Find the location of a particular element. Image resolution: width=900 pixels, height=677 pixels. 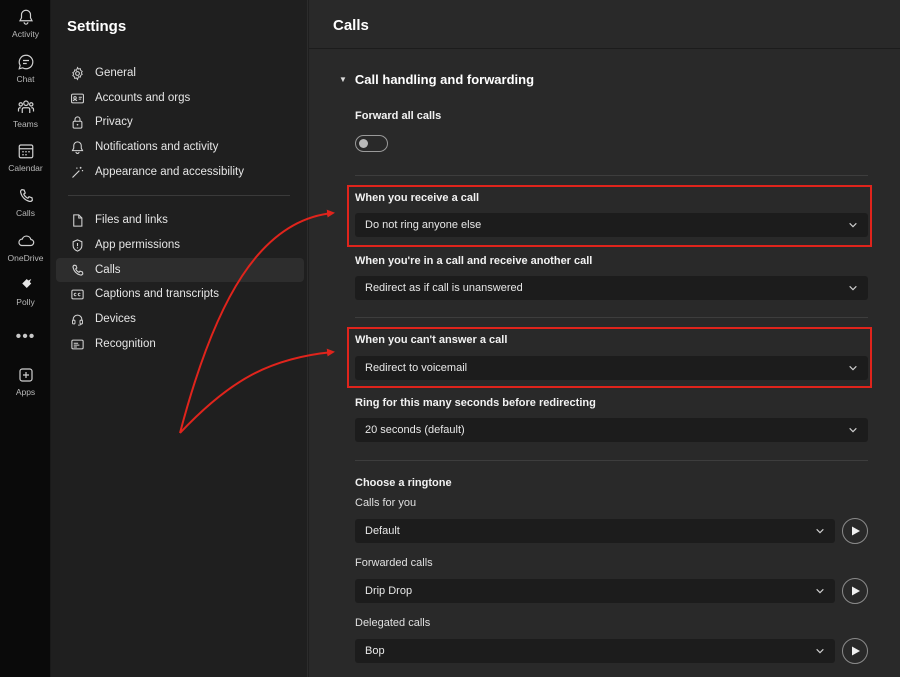

nav-item-captions: Captions and transcripts is located at coordinates (180, 294).